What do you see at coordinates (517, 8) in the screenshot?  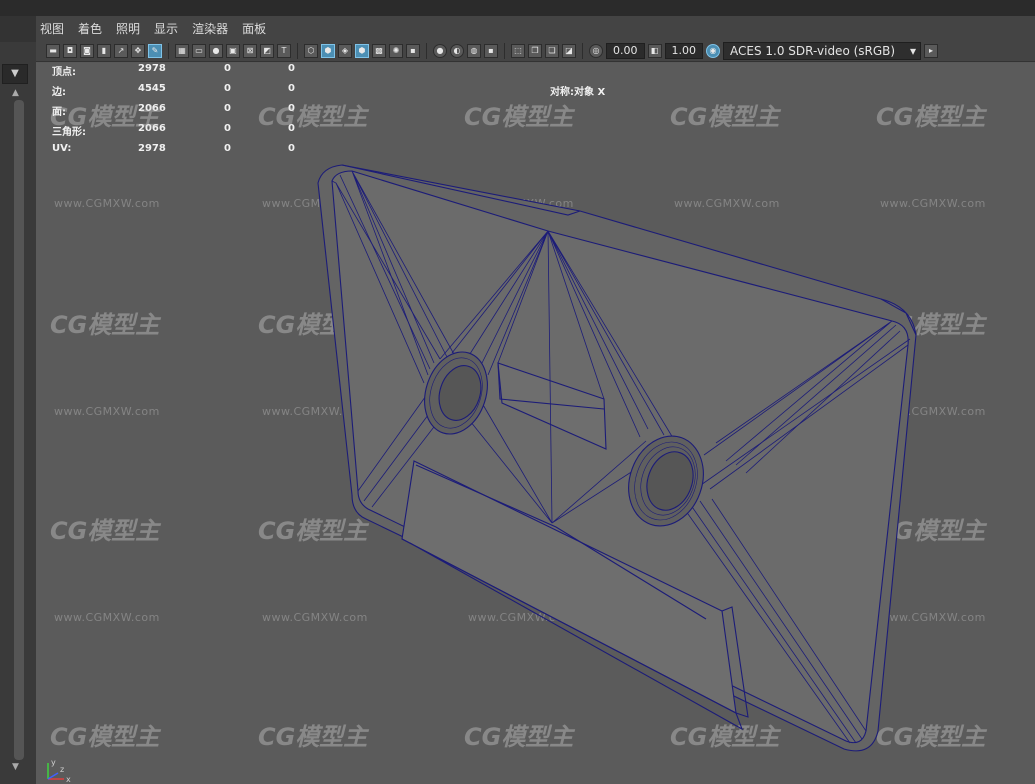 I see `top-strip` at bounding box center [517, 8].